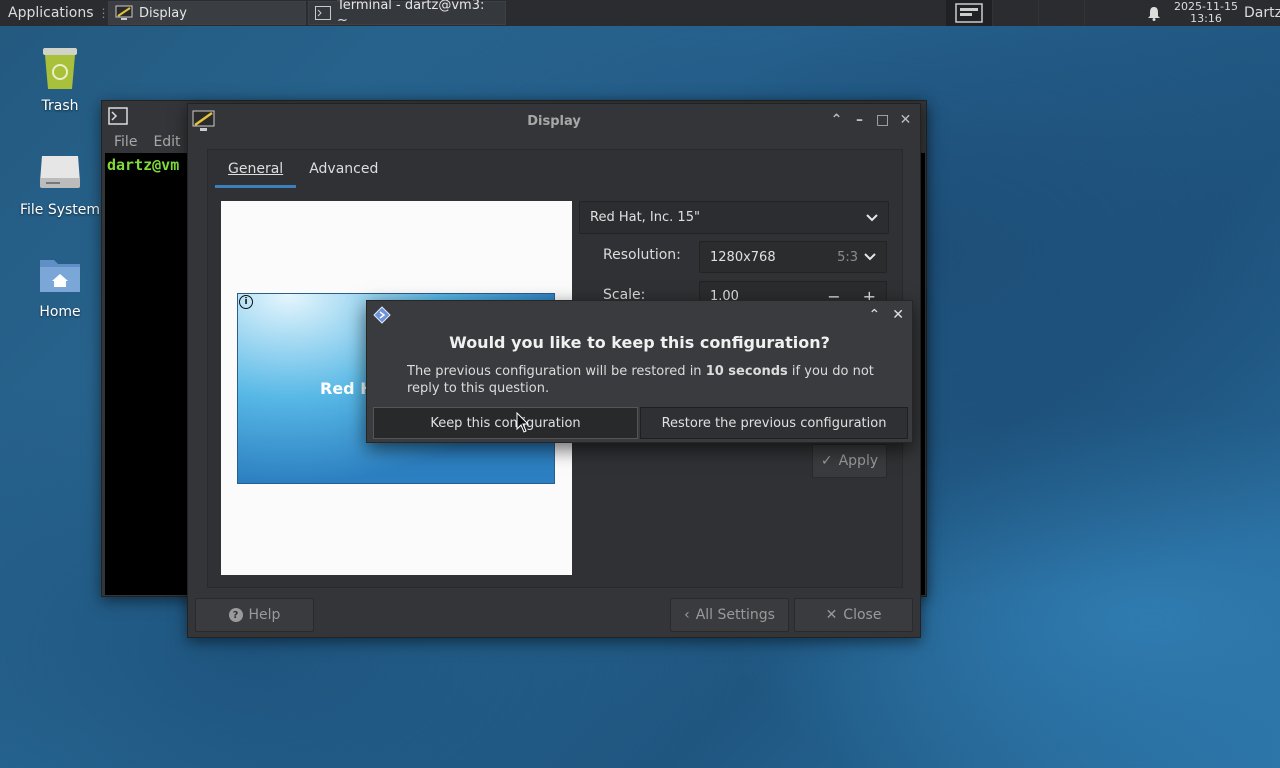 The image size is (1280, 768). I want to click on tab-label: Advanced, so click(344, 169).